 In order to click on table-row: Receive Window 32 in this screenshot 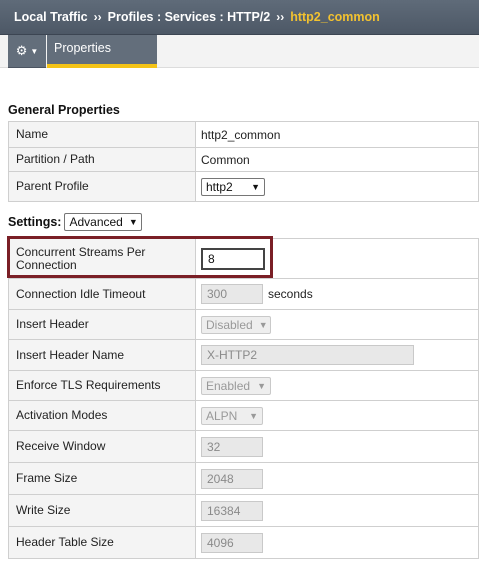, I will do `click(243, 446)`.